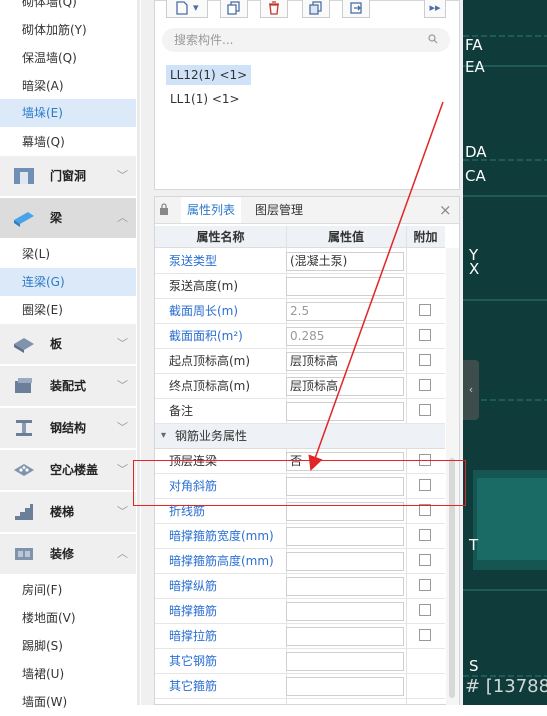 This screenshot has width=547, height=716. Describe the element at coordinates (68, 590) in the screenshot. I see `nav-item-room: 房间(F)` at that location.